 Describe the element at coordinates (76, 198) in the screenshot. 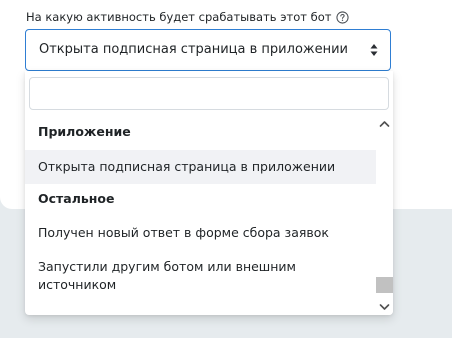

I see `group-header-other: Остальное` at that location.